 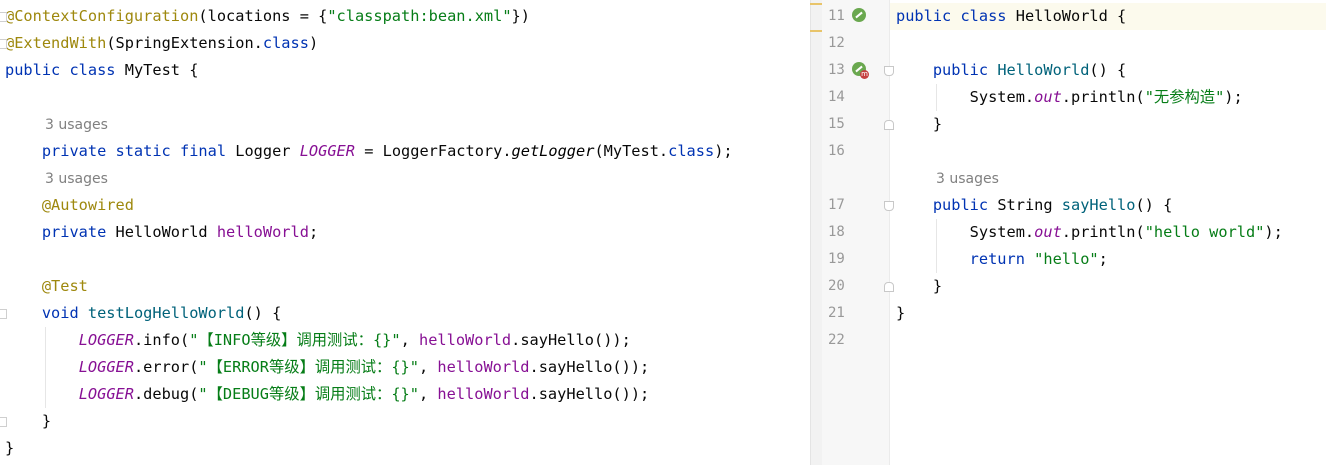 I want to click on code-token: MyTest {, so click(x=161, y=70).